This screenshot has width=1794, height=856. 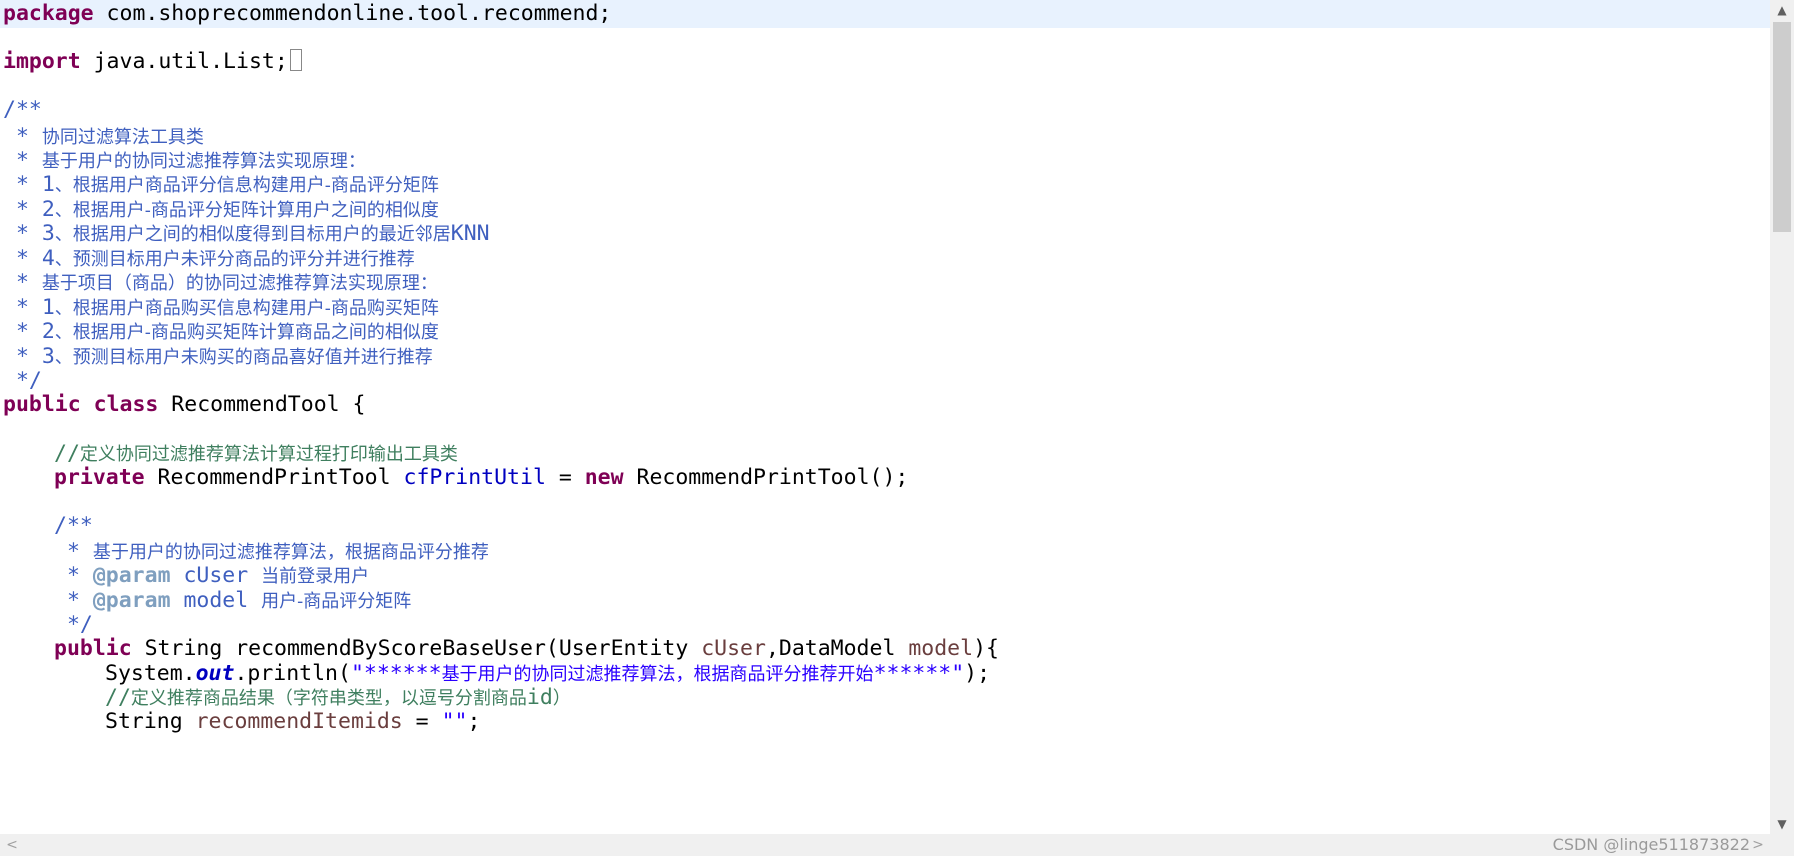 I want to click on vertical-scroll-thumb, so click(x=1782, y=127).